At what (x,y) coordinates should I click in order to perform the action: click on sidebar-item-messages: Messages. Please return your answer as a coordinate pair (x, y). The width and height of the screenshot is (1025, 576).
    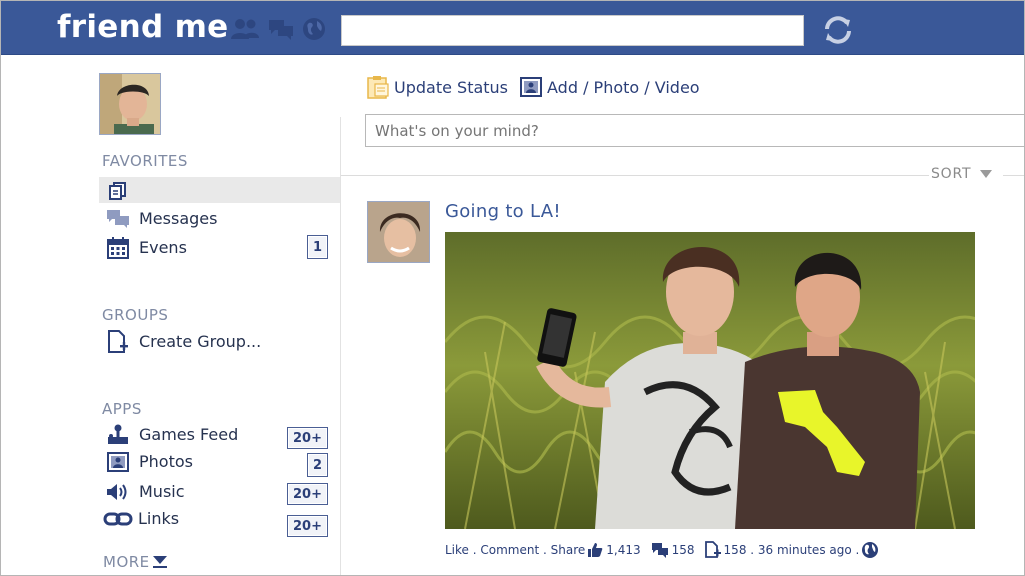
    Looking at the image, I should click on (161, 218).